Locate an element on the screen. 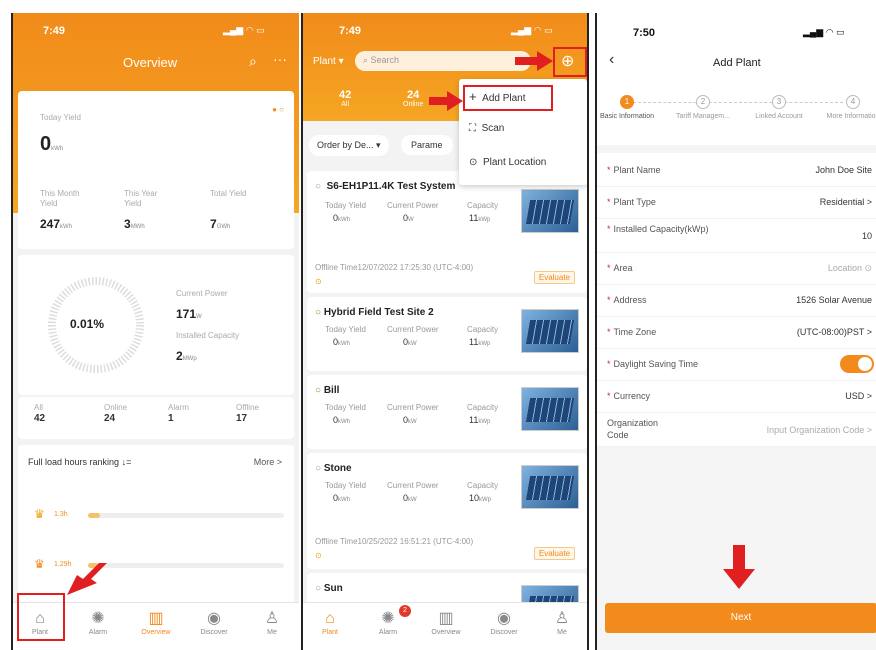 The height and width of the screenshot is (650, 876). field-address: * Address 1526 Solar Avenue is located at coordinates (736, 301).